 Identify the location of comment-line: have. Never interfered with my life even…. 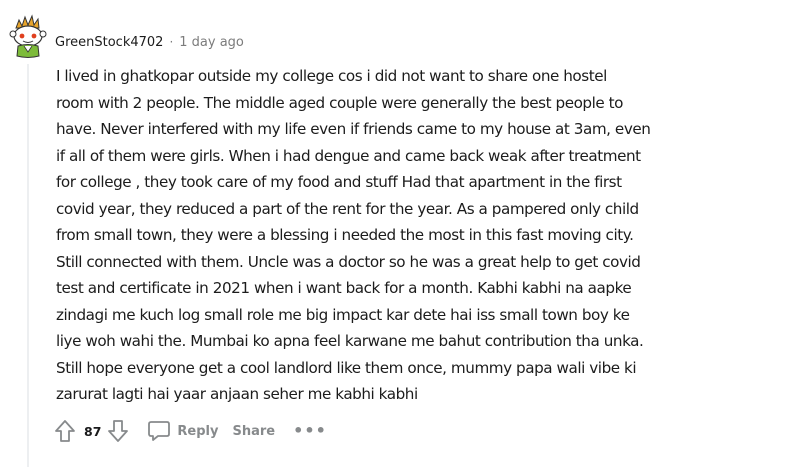
(353, 129).